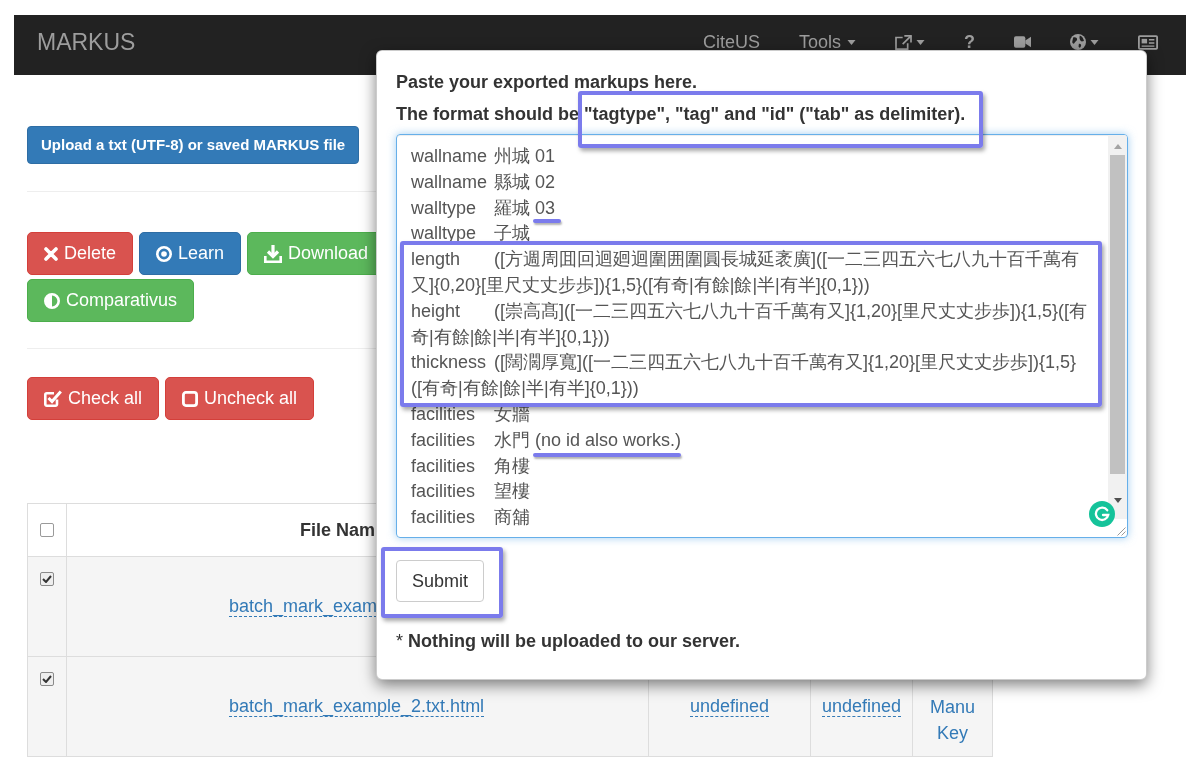  Describe the element at coordinates (53, 398) in the screenshot. I see `checked-box-icon` at that location.